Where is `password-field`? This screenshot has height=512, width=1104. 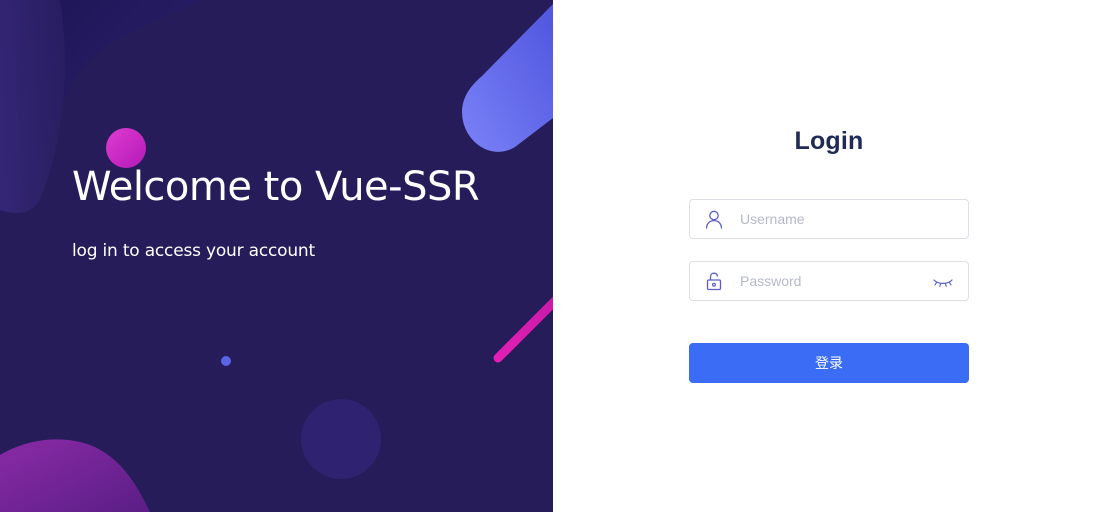 password-field is located at coordinates (829, 281).